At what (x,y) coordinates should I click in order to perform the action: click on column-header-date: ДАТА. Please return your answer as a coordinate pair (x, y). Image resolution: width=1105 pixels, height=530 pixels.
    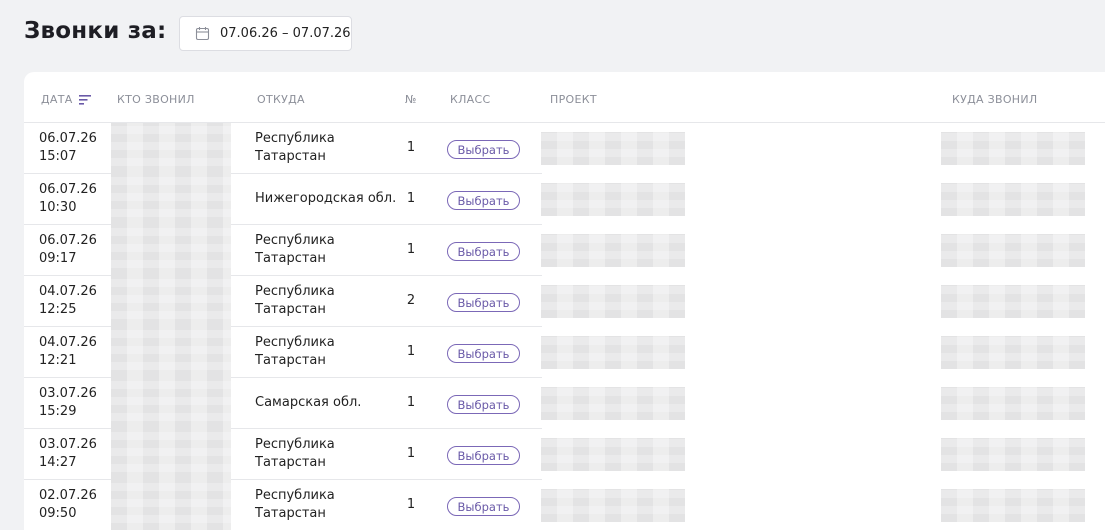
    Looking at the image, I should click on (66, 99).